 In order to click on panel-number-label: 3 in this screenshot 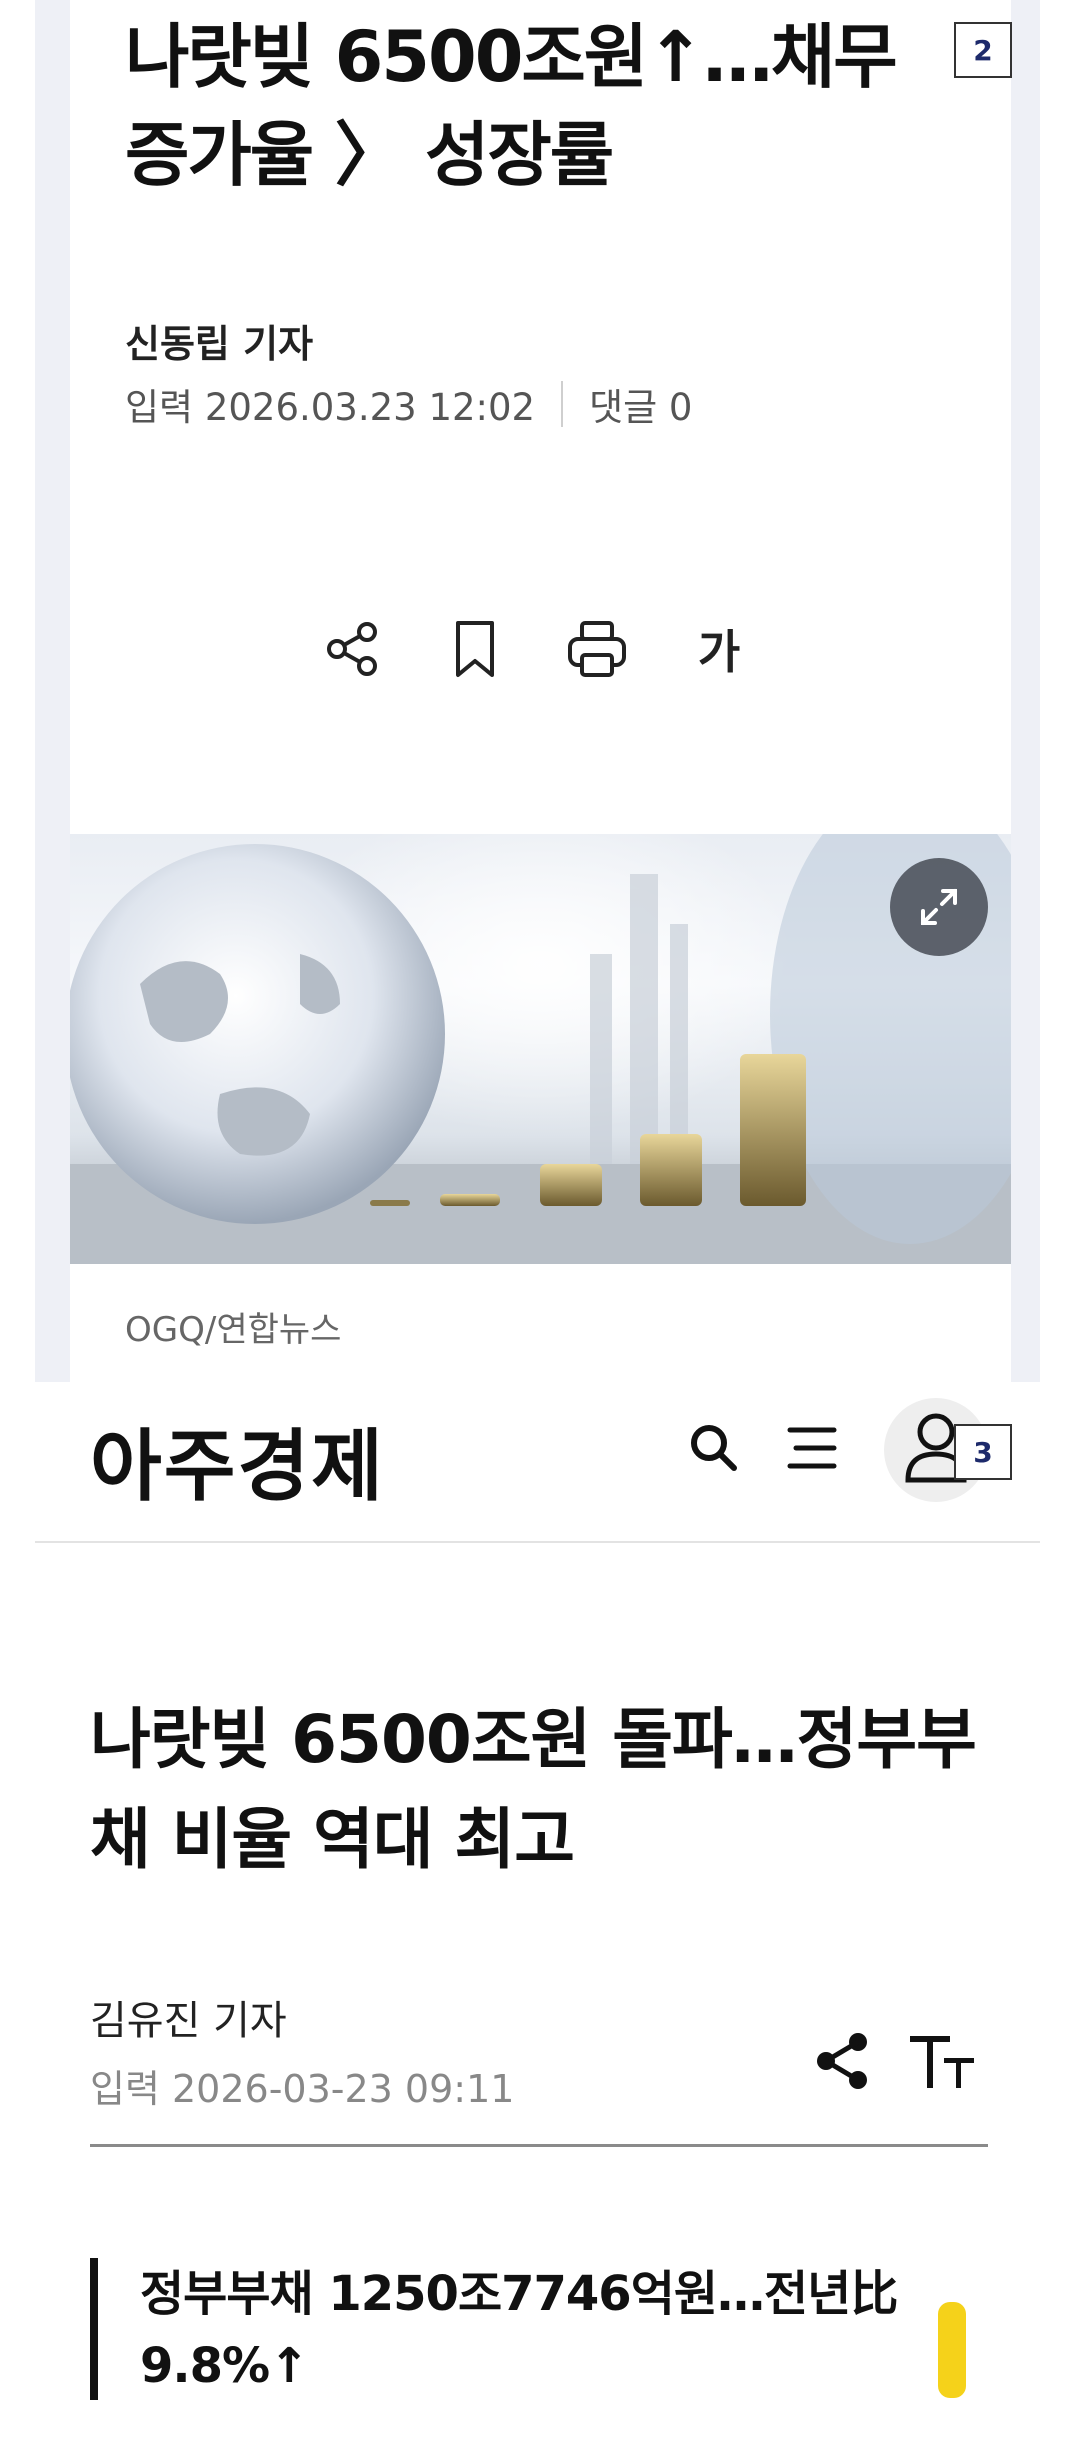, I will do `click(983, 1452)`.